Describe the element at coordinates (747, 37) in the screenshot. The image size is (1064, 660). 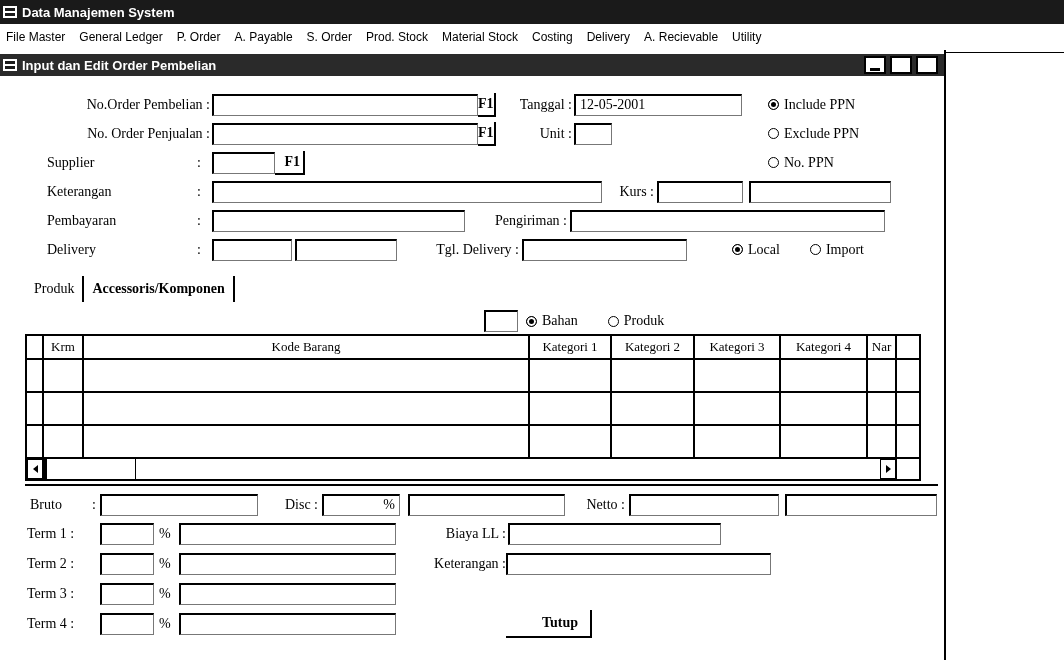
I see `menu-item: Utility` at that location.